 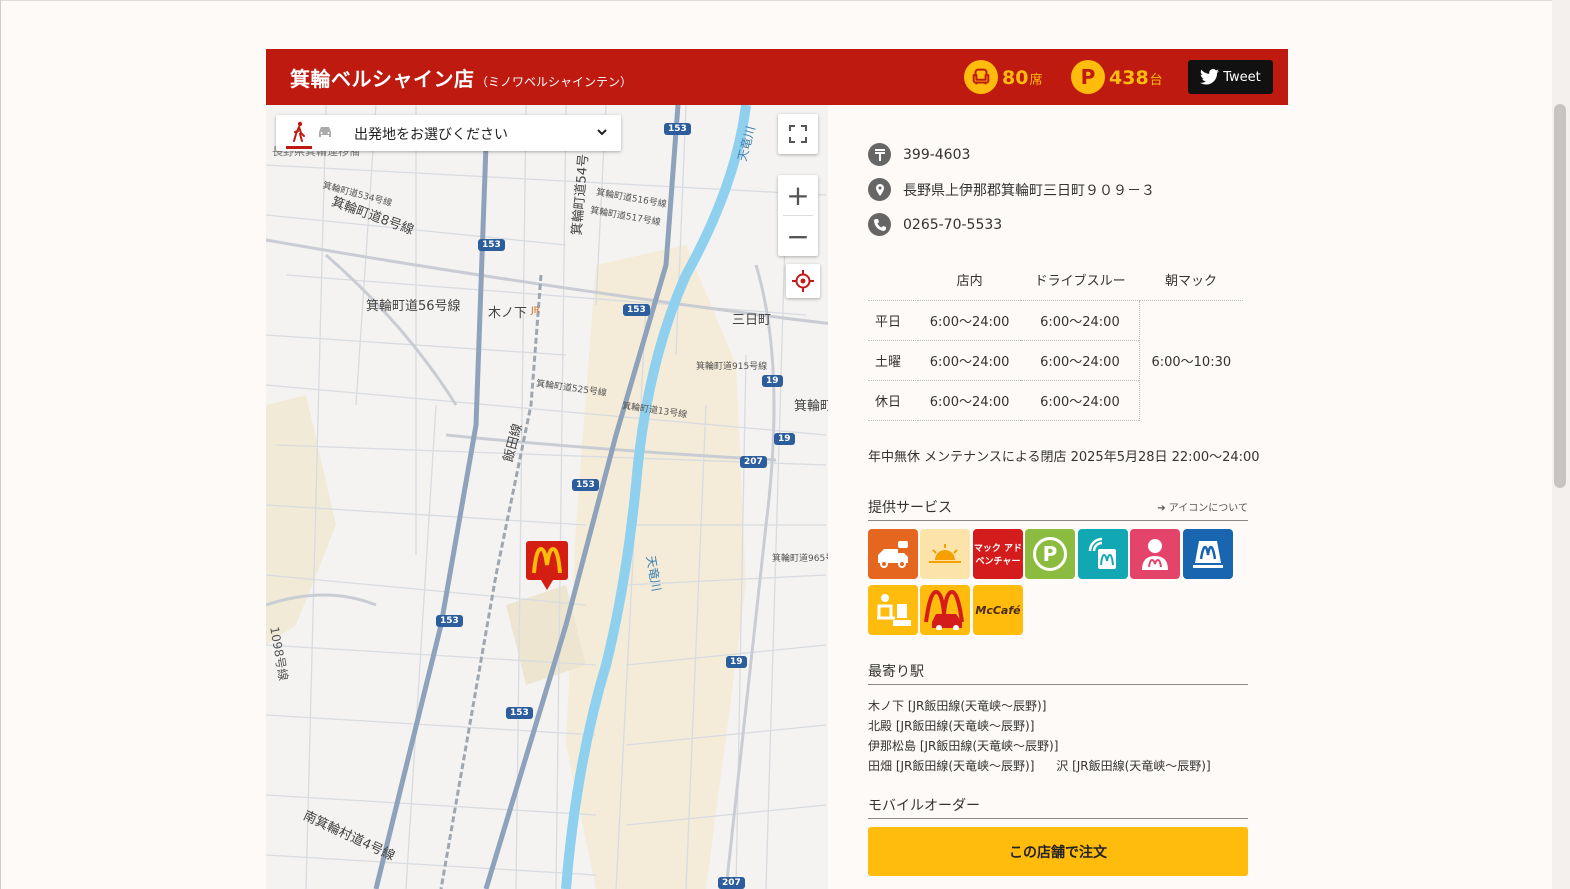 I want to click on postal-row: 399-4603, so click(x=919, y=154).